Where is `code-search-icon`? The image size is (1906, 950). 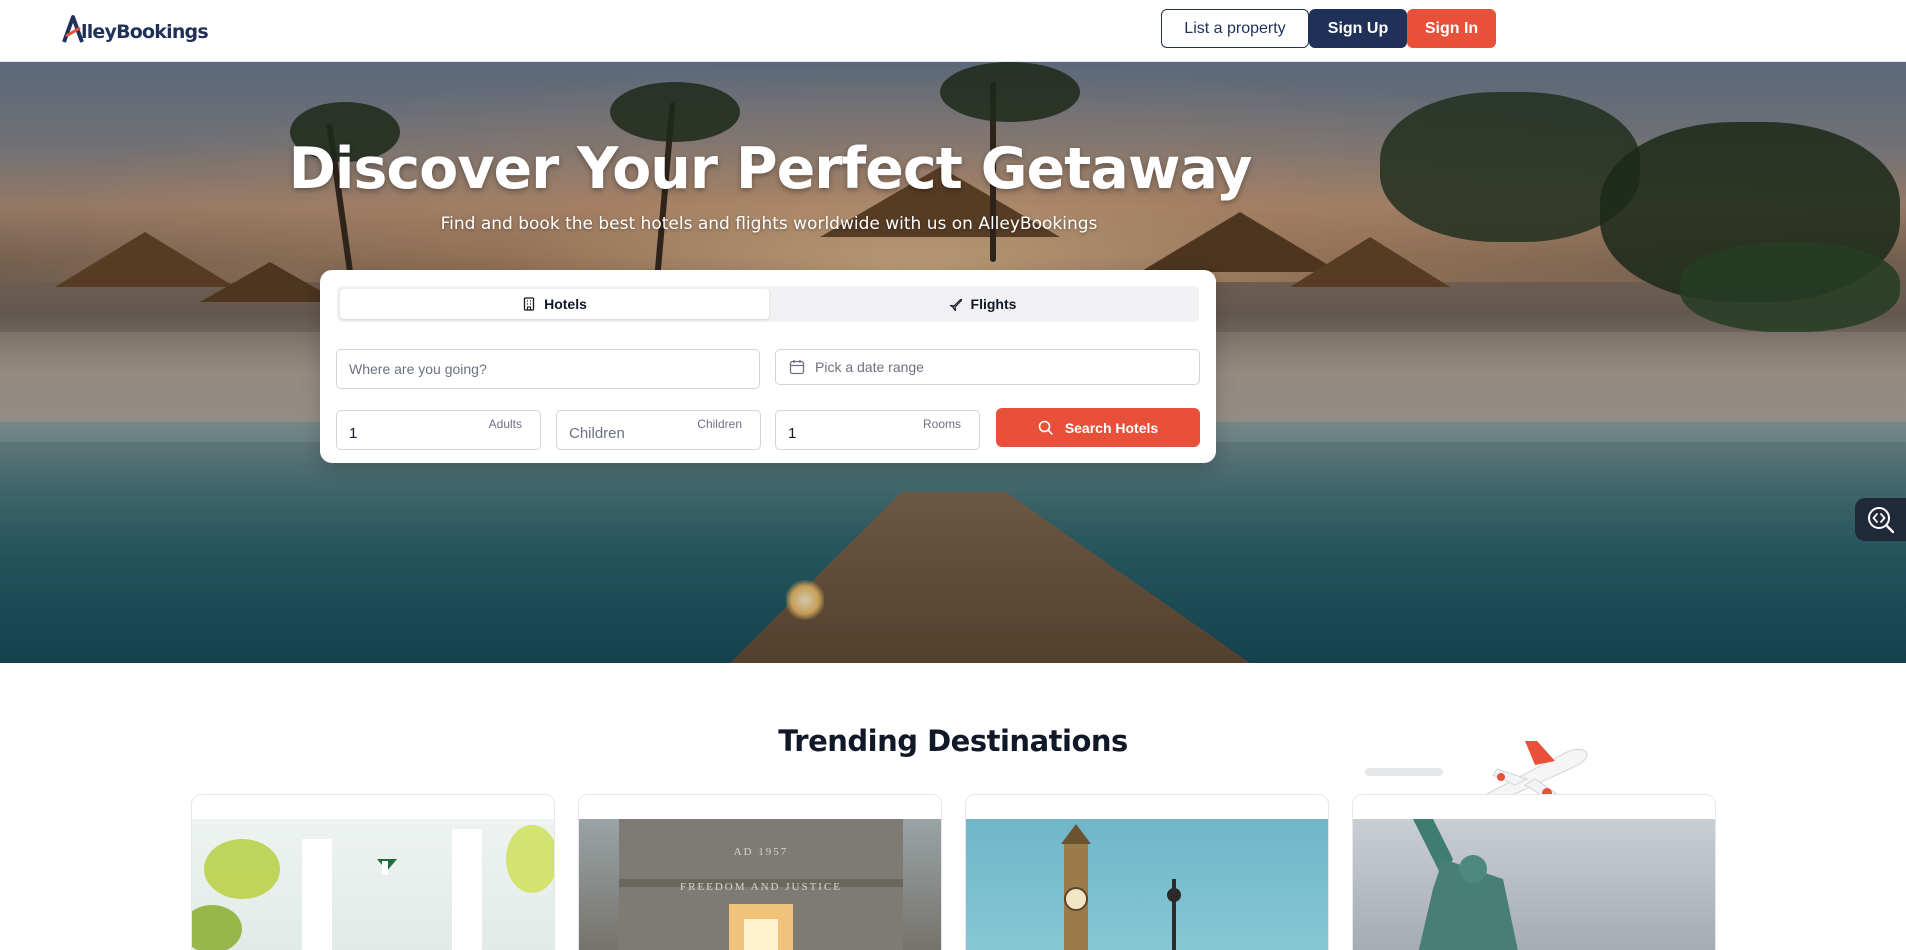
code-search-icon is located at coordinates (1880, 519).